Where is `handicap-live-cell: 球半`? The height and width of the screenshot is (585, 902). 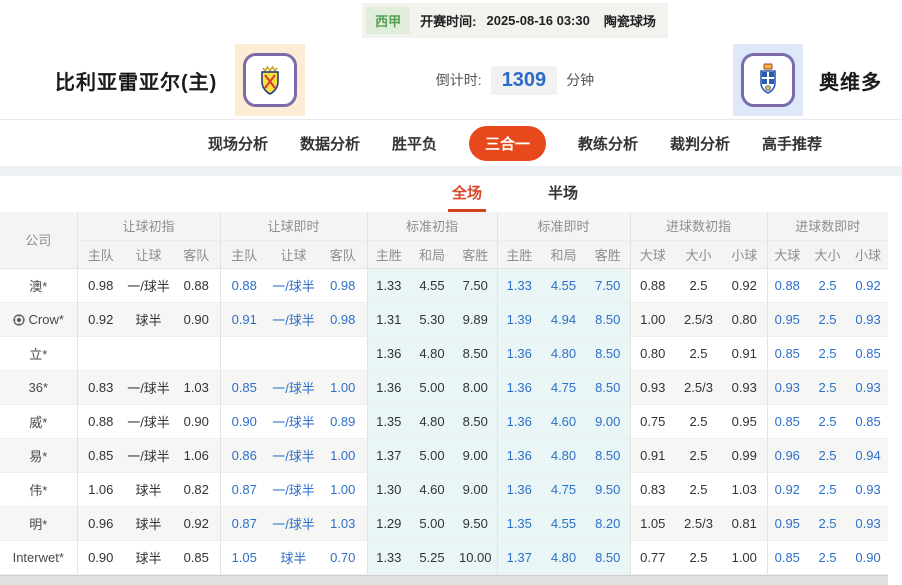
handicap-live-cell: 球半 is located at coordinates (293, 557).